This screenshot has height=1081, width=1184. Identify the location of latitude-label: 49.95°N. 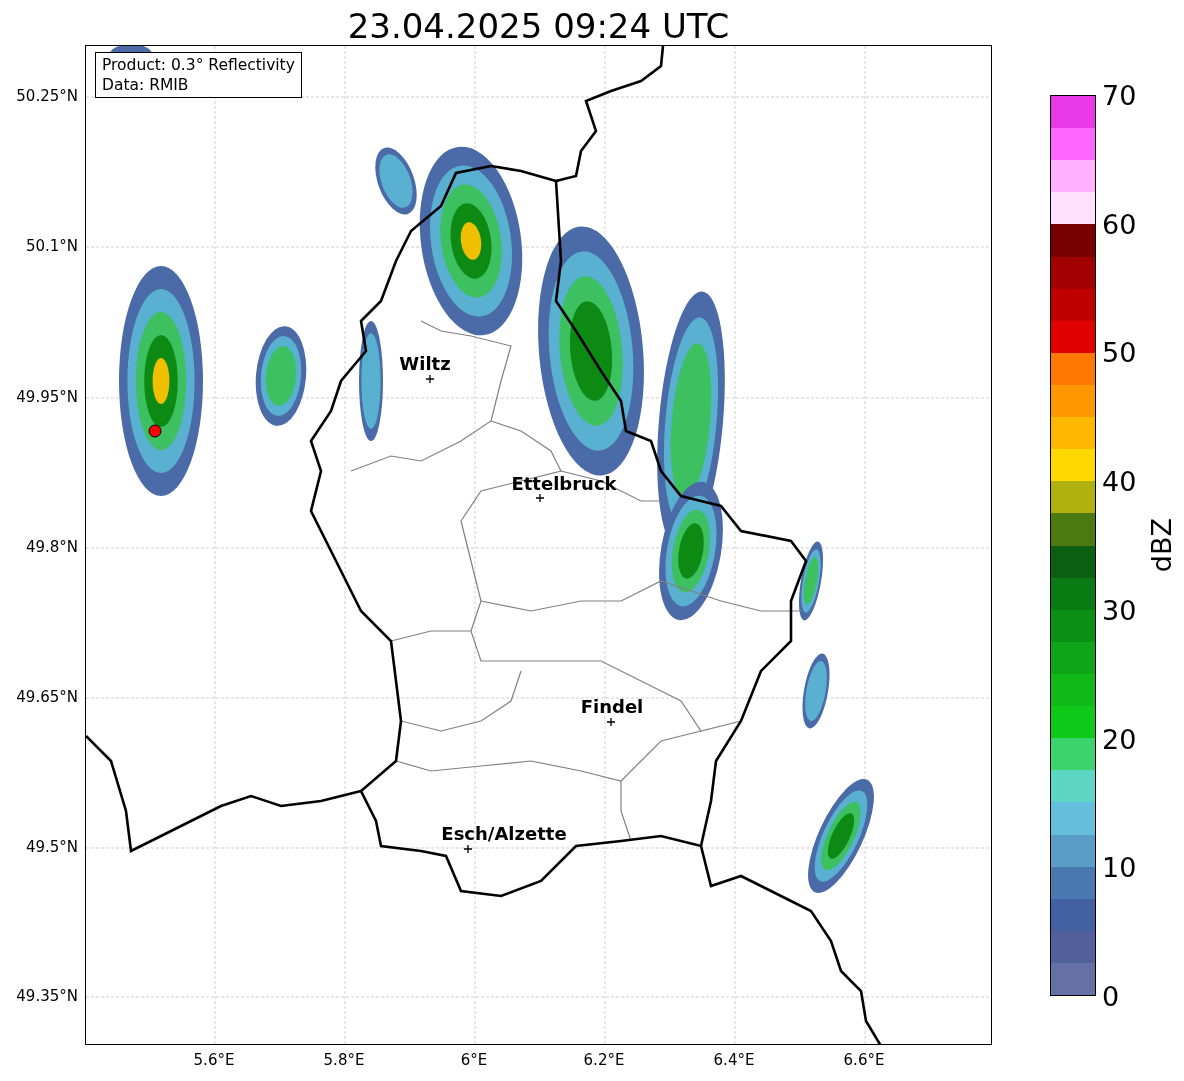
(47, 397).